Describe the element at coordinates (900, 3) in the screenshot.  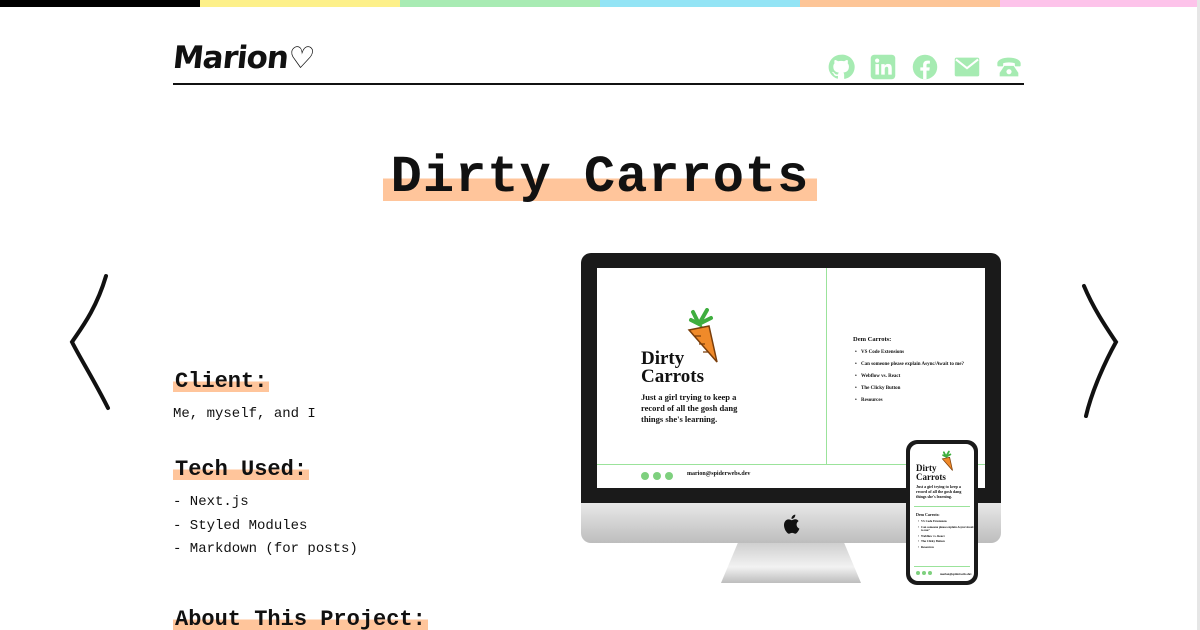
I see `rainbow-segment-orange` at that location.